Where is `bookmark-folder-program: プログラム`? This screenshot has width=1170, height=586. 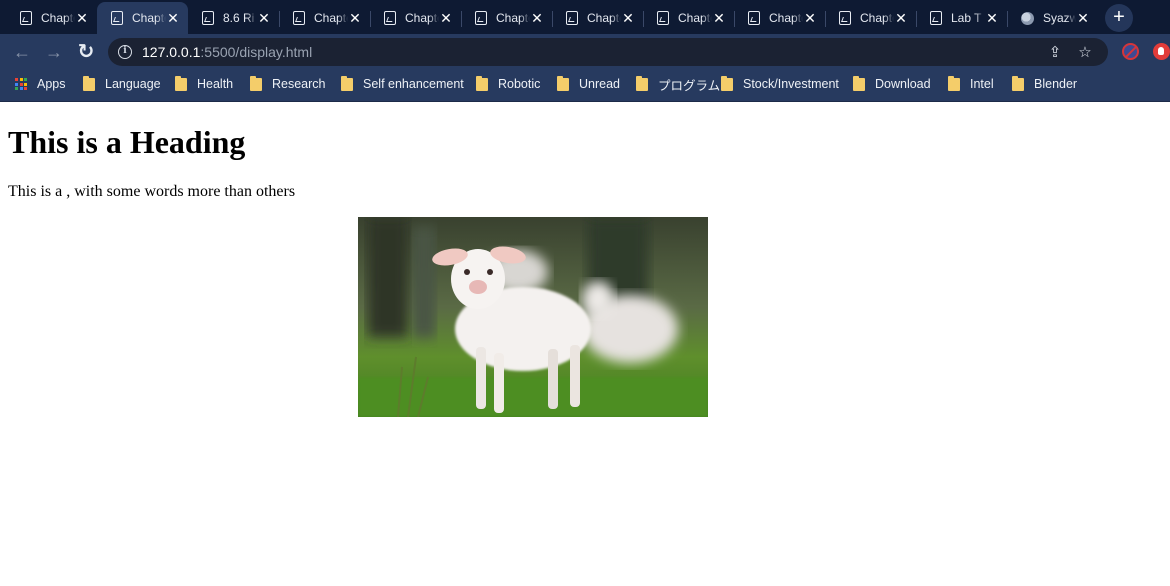 bookmark-folder-program: プログラム is located at coordinates (678, 84).